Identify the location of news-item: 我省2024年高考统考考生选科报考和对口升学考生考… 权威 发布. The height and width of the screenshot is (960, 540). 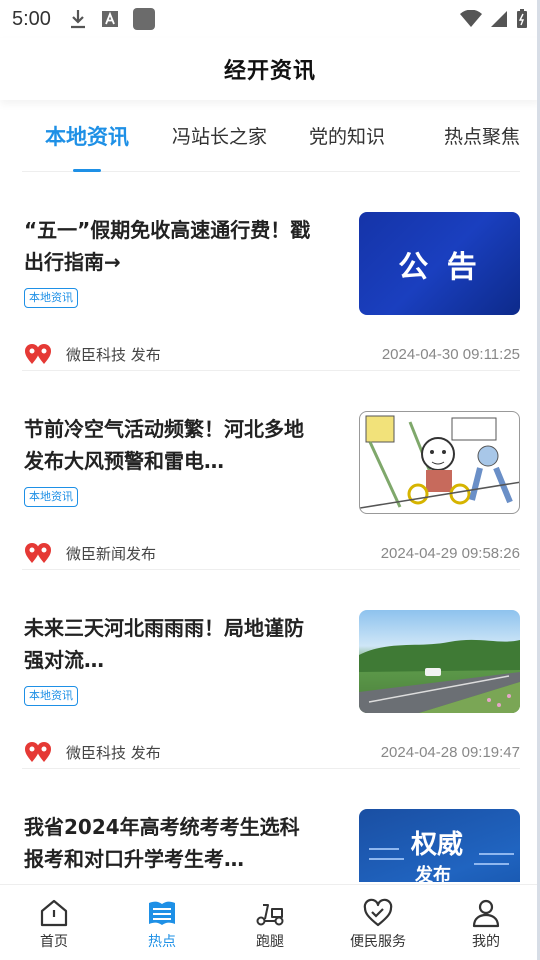
(271, 825).